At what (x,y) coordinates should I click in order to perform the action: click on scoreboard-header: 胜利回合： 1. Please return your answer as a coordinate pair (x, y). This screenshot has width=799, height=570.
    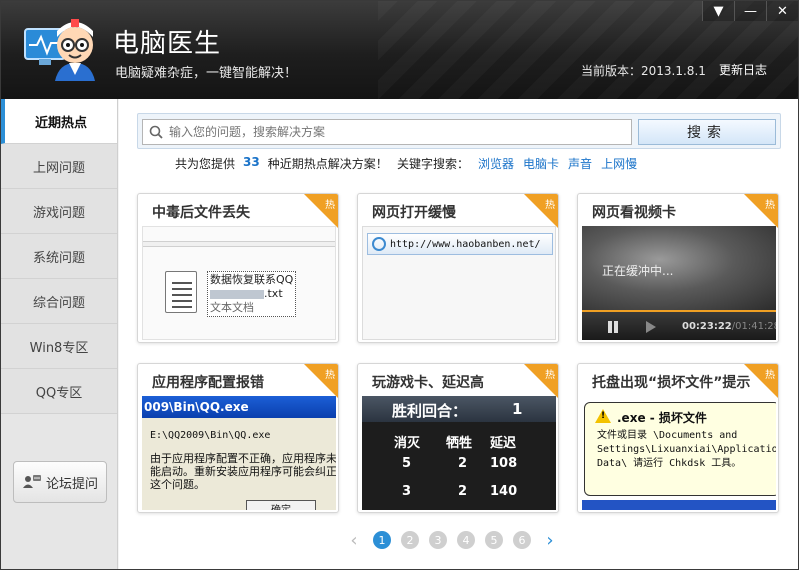
    Looking at the image, I should click on (459, 409).